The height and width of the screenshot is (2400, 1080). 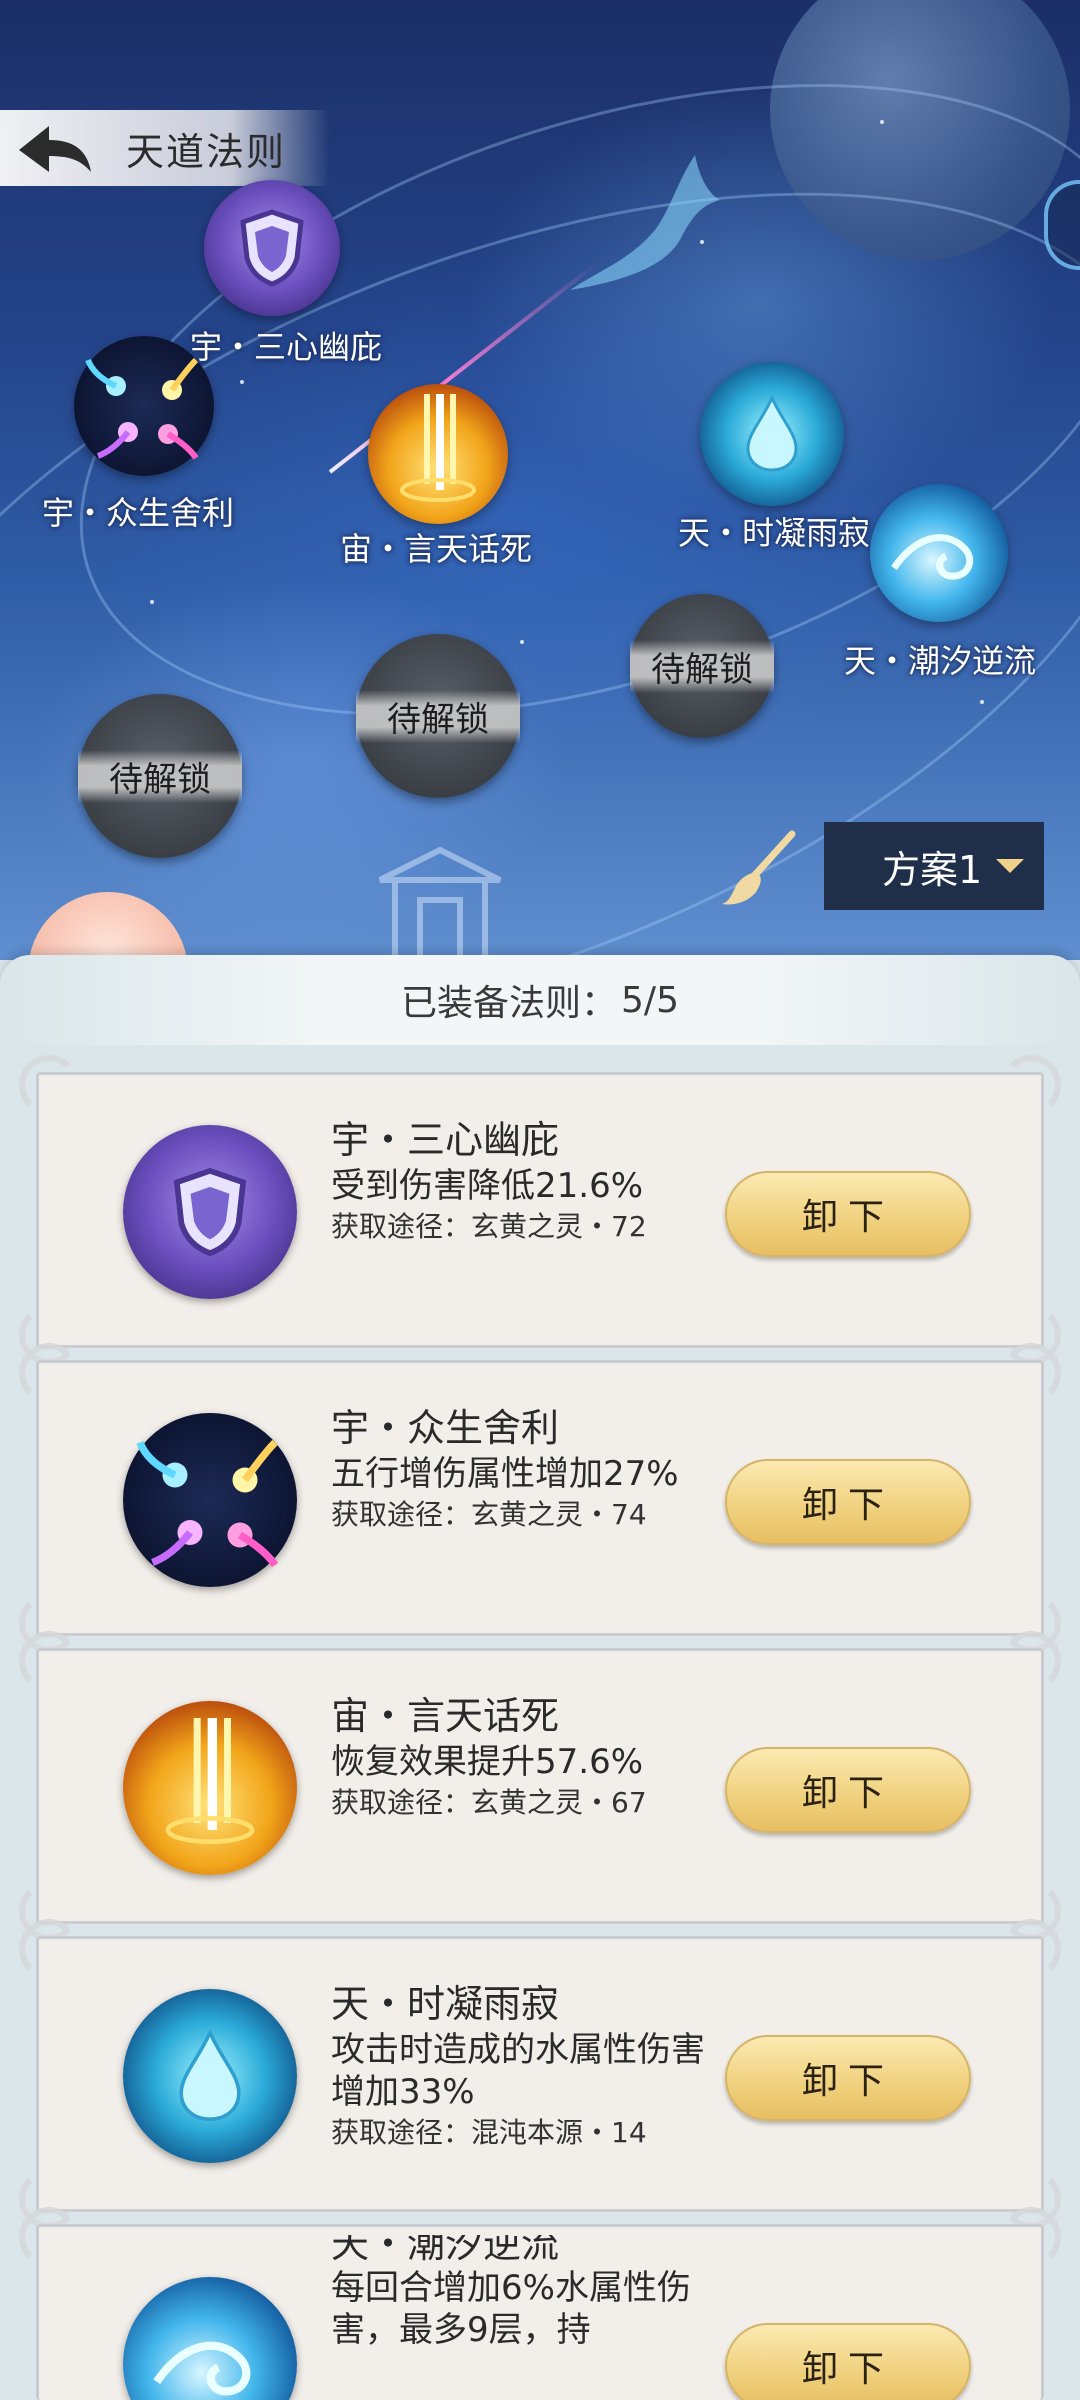 I want to click on equipped-label: 已装备法则：, so click(x=509, y=1003).